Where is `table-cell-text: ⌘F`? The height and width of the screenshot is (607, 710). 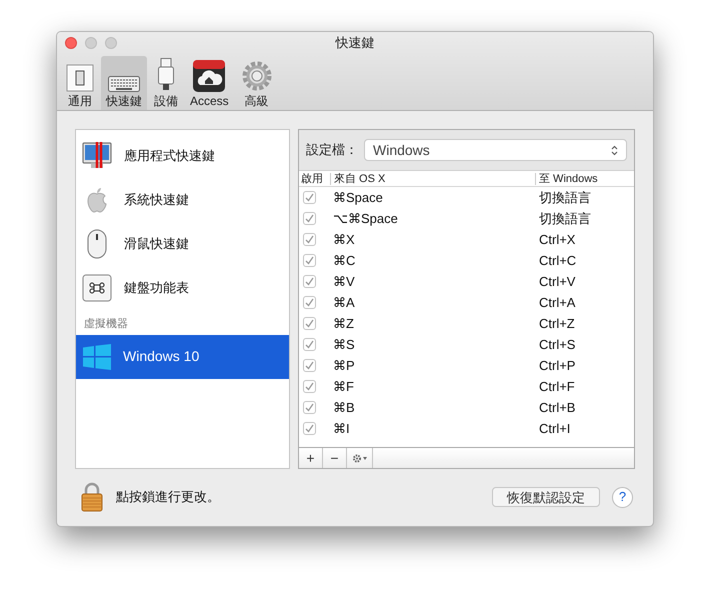 table-cell-text: ⌘F is located at coordinates (343, 387).